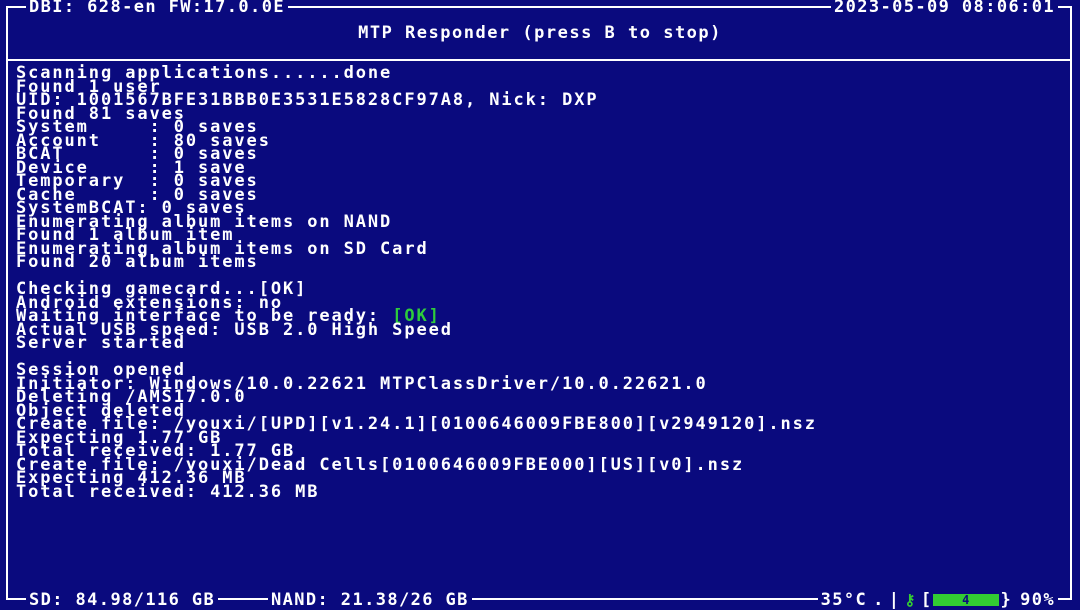 This screenshot has width=1080, height=610. What do you see at coordinates (137, 262) in the screenshot?
I see `log-line: Found 20 album items` at bounding box center [137, 262].